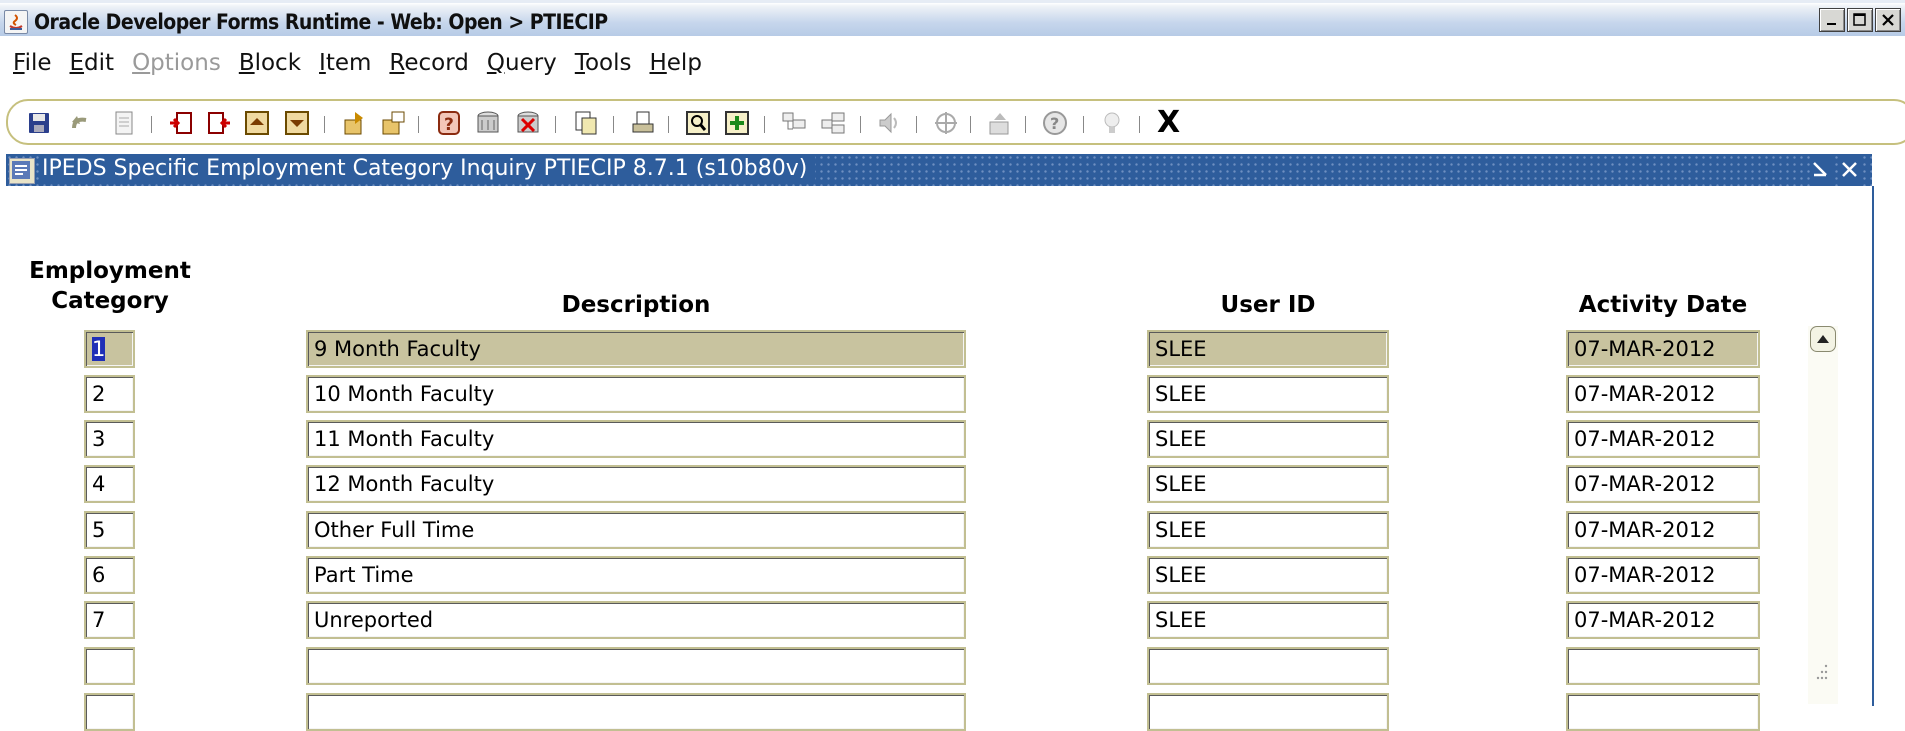 Image resolution: width=1905 pixels, height=731 pixels. I want to click on minimize-button, so click(1832, 20).